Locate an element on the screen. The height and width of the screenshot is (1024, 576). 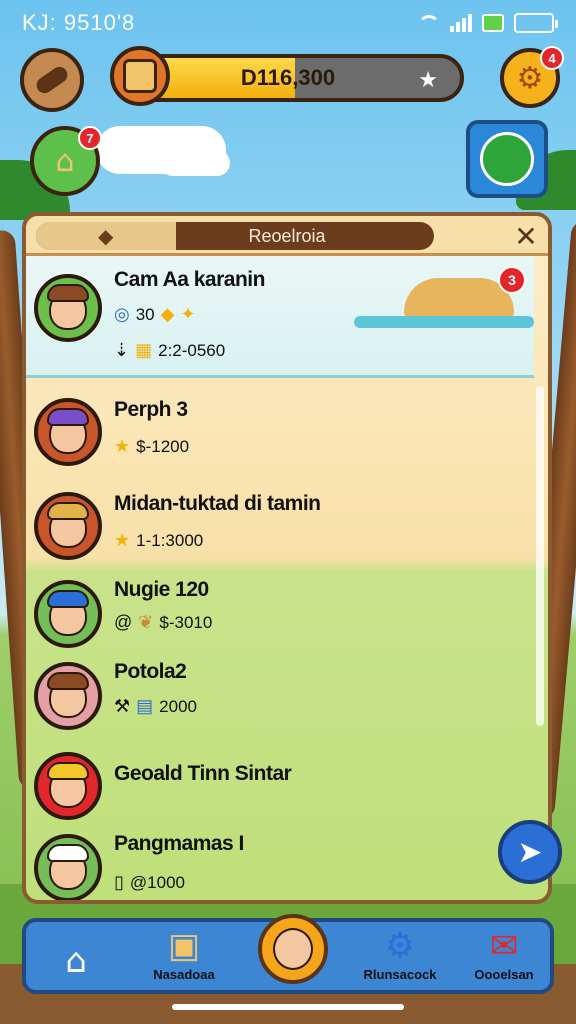
list-item: Nugie 120 @ ❦ $-3010 is located at coordinates (280, 615).